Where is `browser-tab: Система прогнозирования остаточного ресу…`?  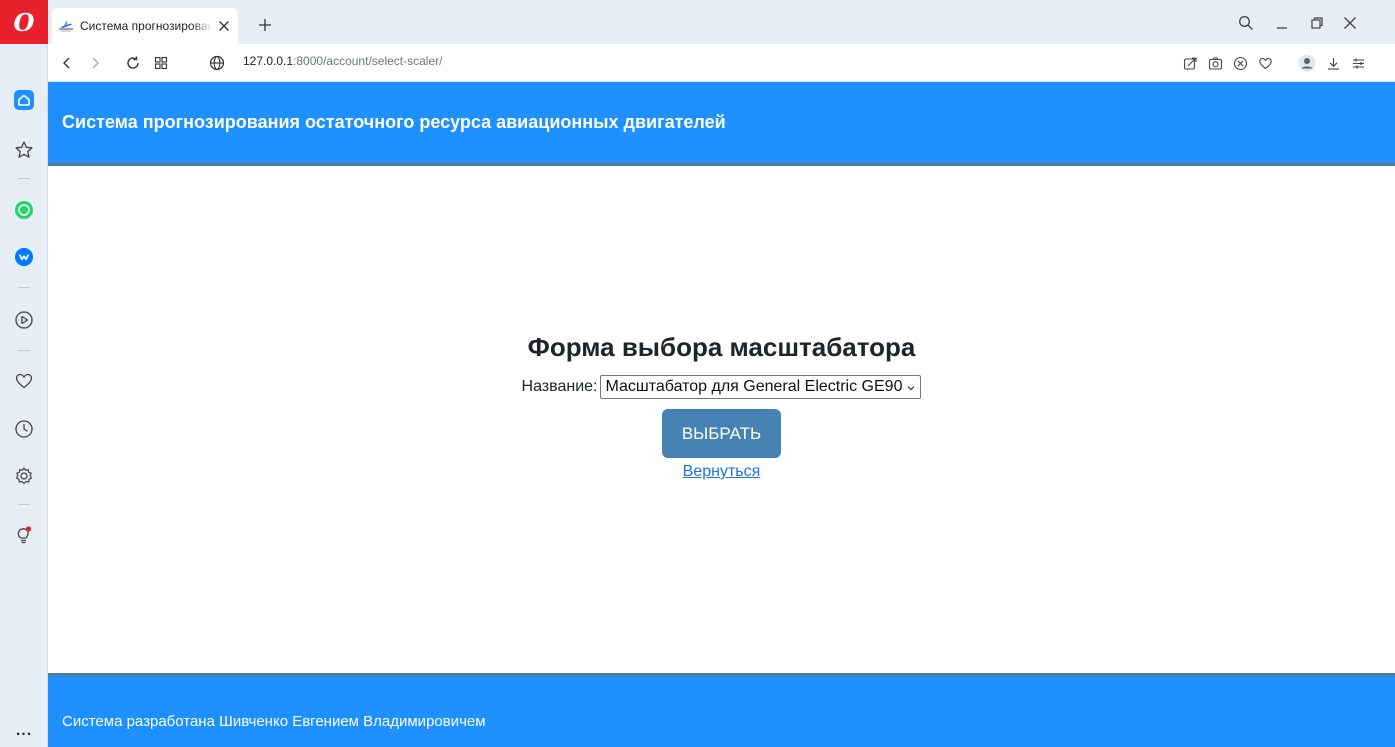 browser-tab: Система прогнозирования остаточного ресу… is located at coordinates (145, 26).